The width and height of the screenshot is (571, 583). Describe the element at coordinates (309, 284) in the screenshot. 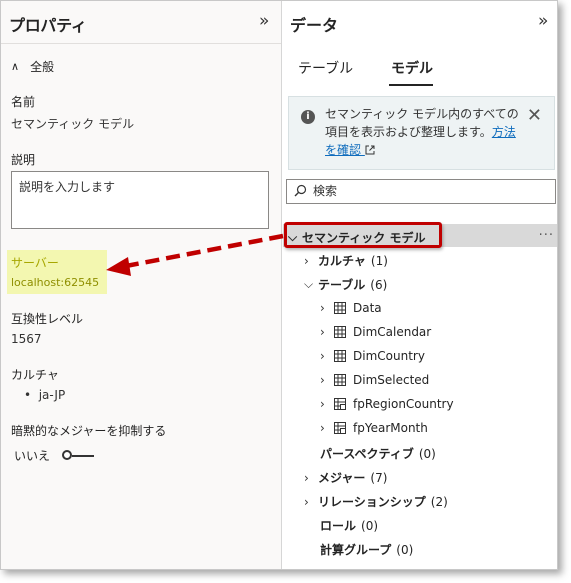

I see `chevron-down-icon: ⌵` at that location.